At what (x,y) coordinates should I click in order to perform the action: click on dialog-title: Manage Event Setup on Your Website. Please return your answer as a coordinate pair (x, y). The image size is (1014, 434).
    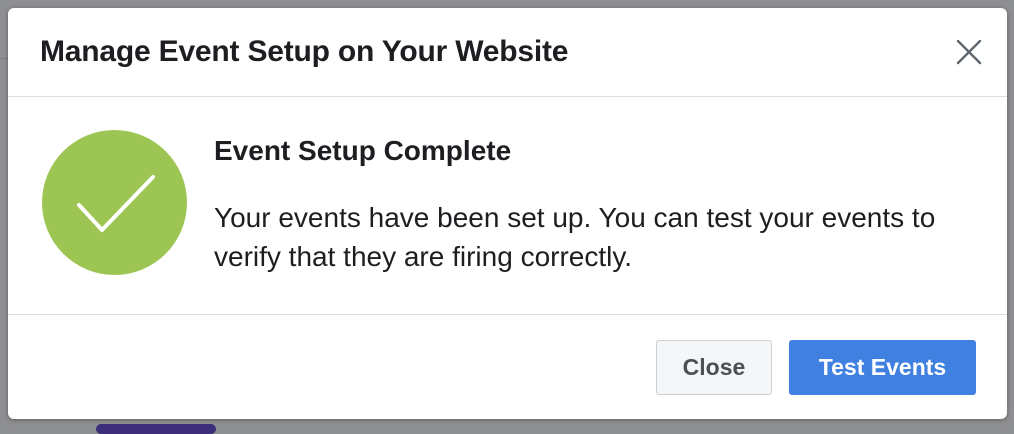
    Looking at the image, I should click on (304, 51).